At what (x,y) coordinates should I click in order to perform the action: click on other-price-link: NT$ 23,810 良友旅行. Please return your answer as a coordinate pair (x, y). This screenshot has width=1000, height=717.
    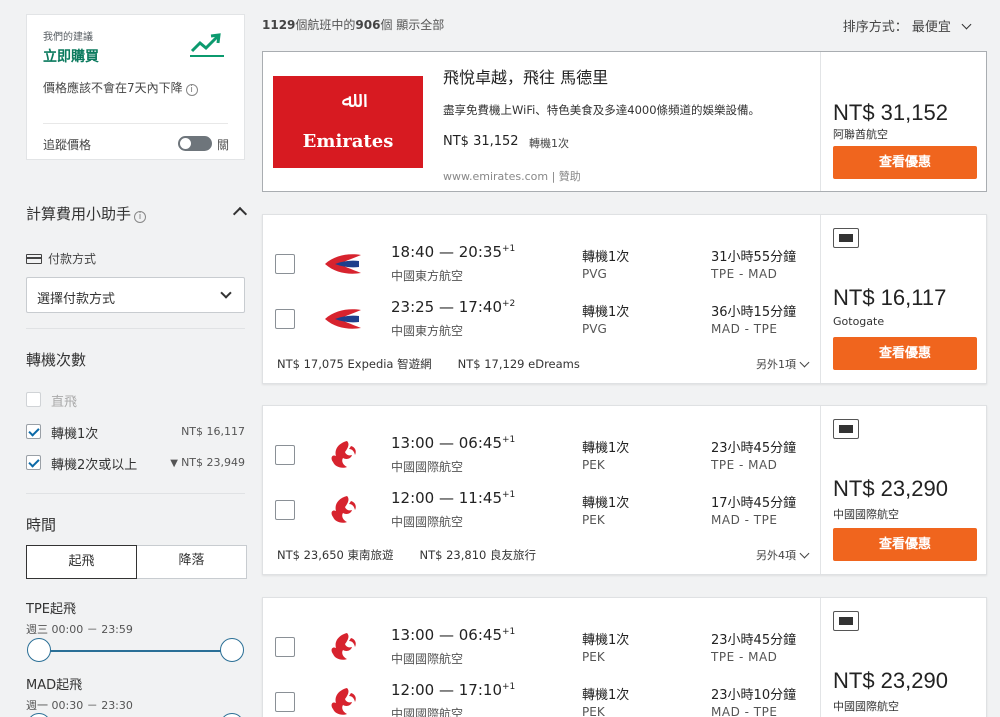
    Looking at the image, I should click on (478, 555).